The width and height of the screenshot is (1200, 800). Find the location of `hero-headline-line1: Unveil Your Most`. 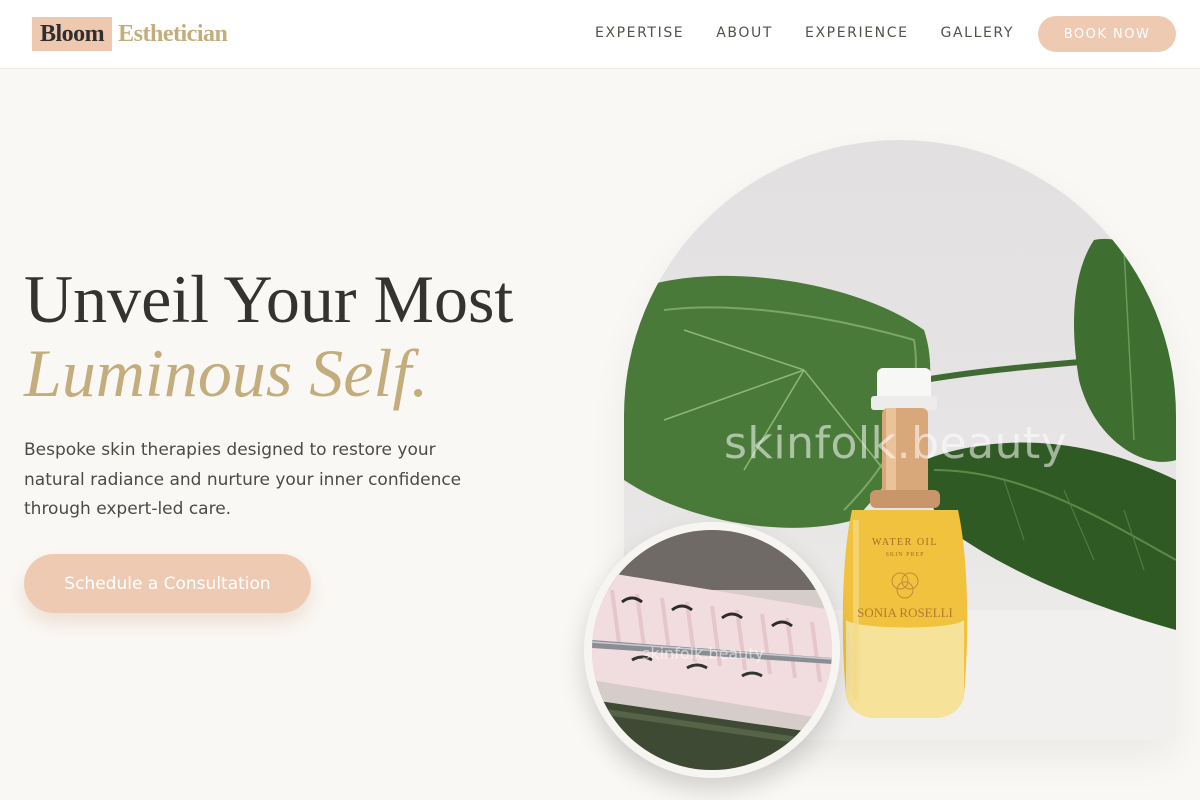

hero-headline-line1: Unveil Your Most is located at coordinates (269, 299).